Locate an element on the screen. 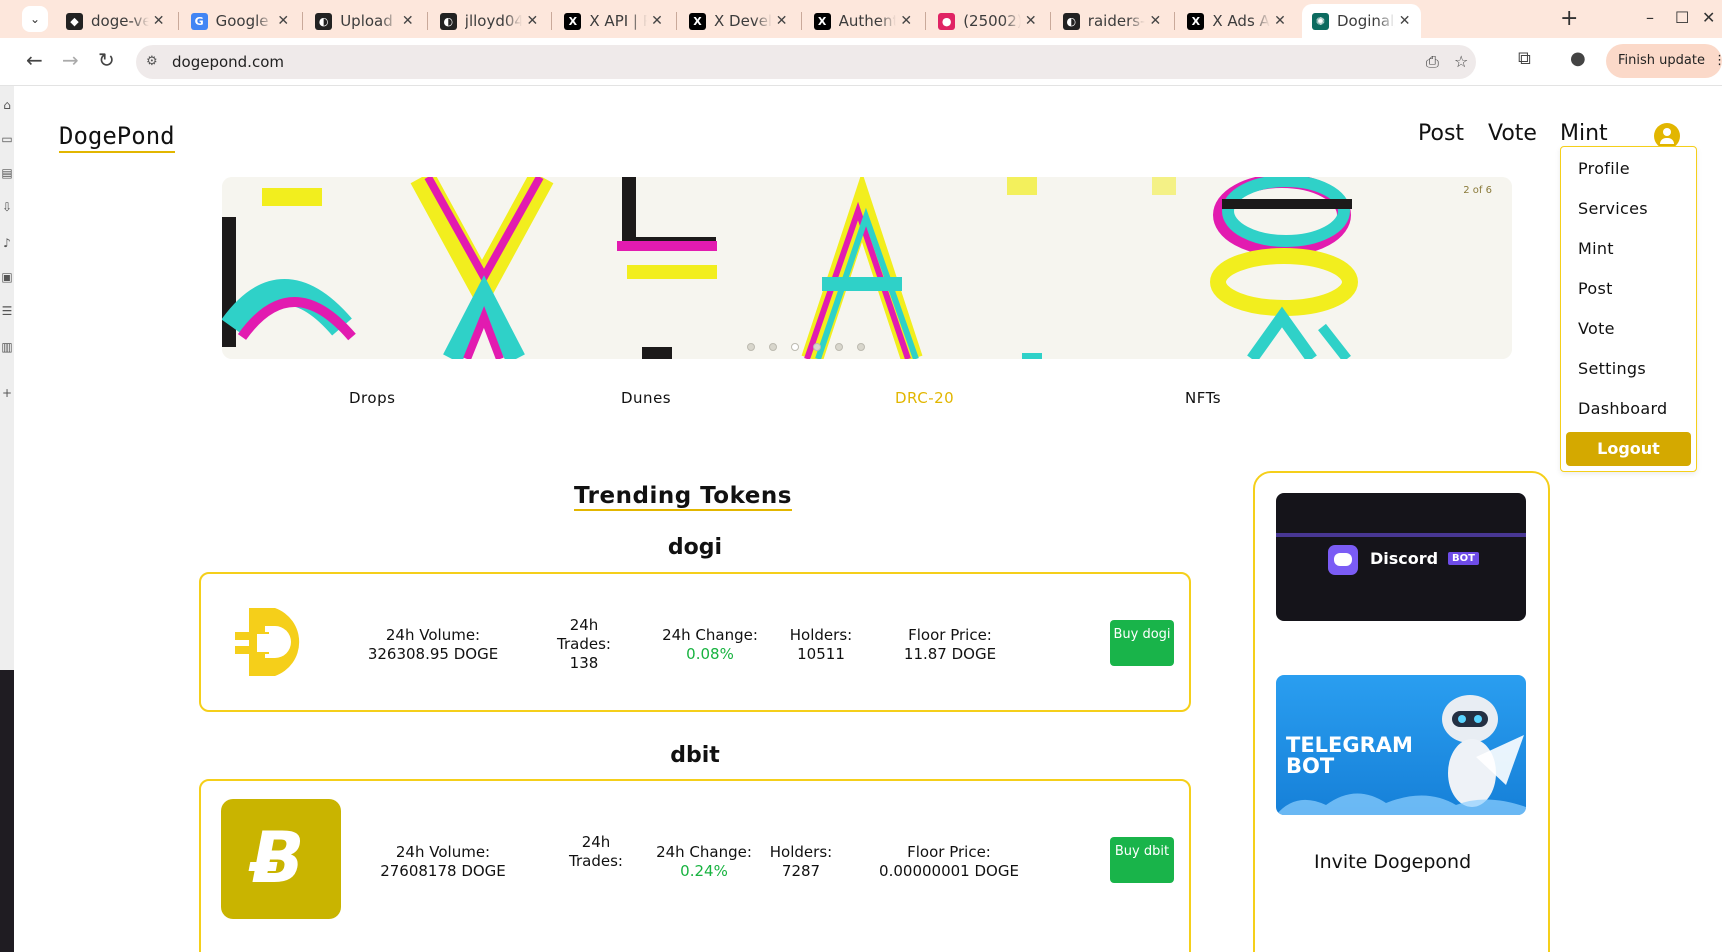  profile-avatar-icon: ● is located at coordinates (1578, 58).